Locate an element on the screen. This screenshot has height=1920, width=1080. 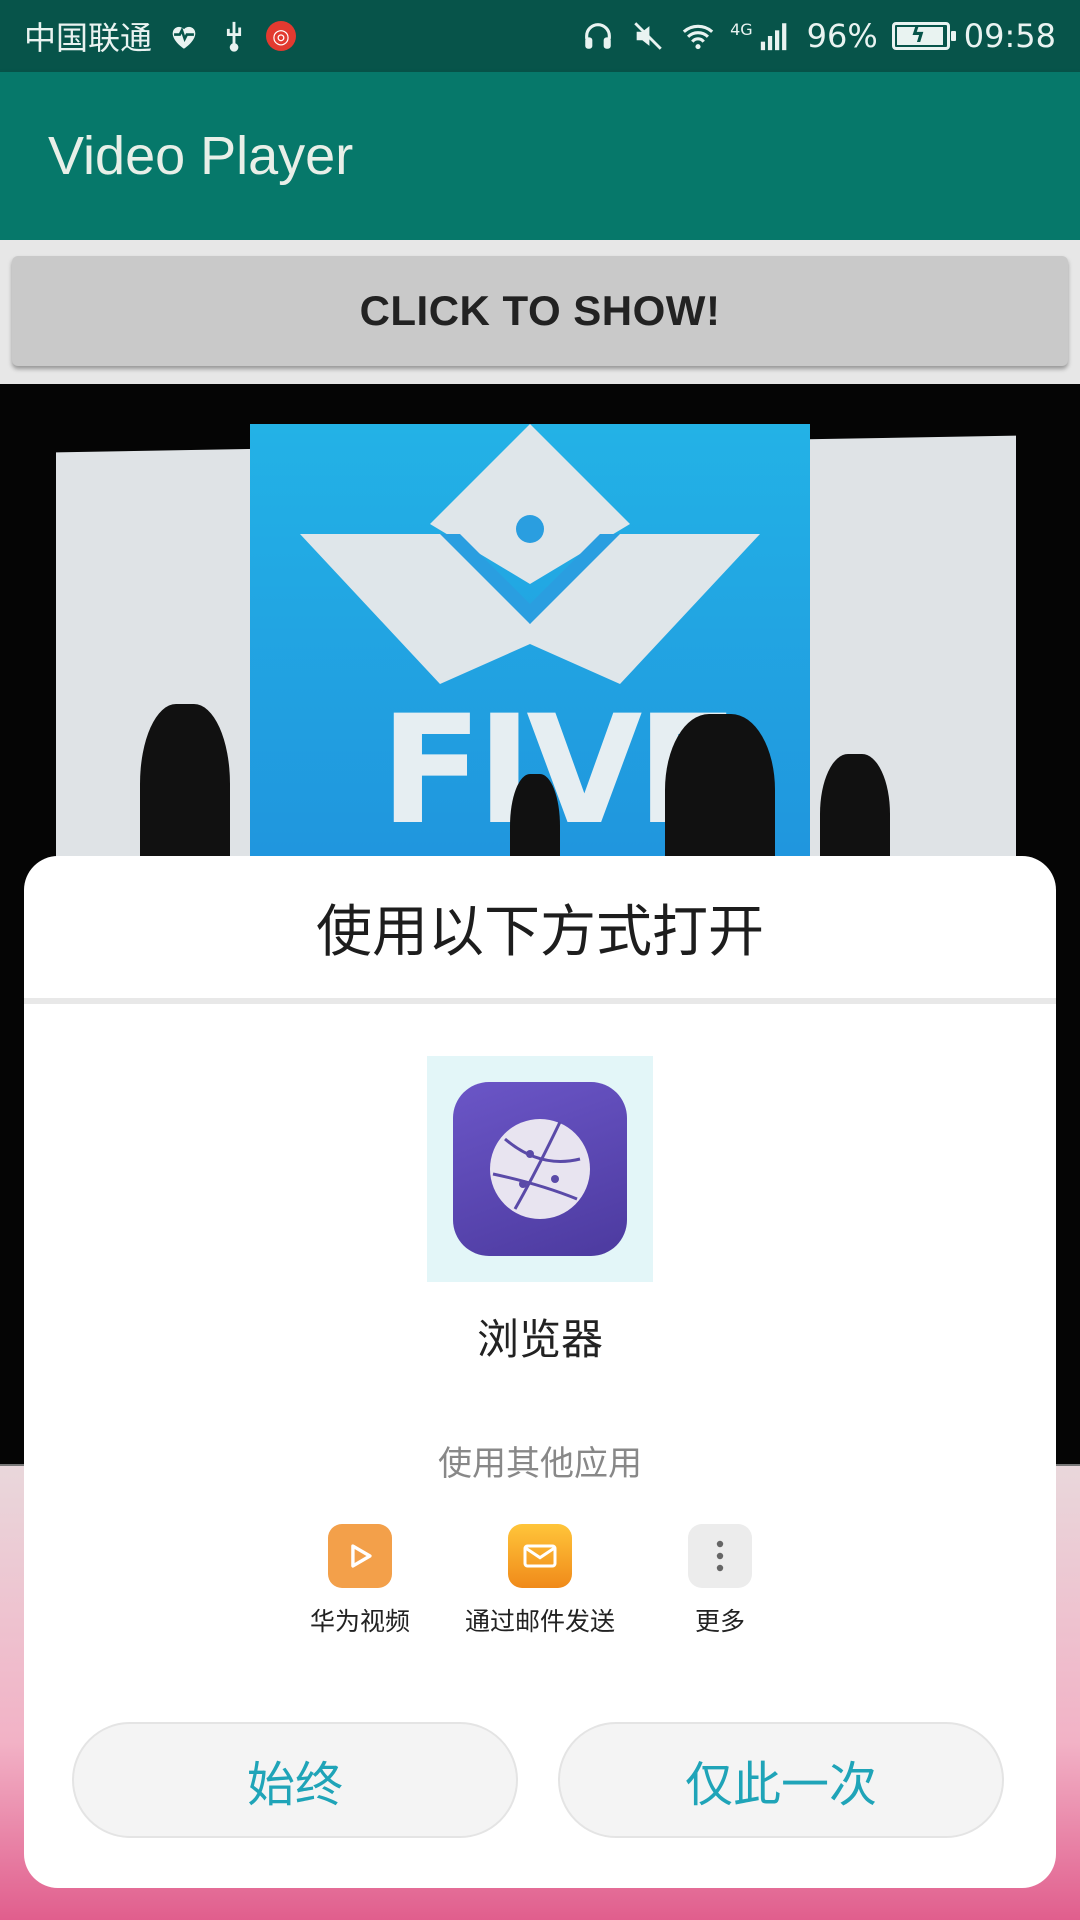
just-once-button: 仅此一次 is located at coordinates (781, 1780).